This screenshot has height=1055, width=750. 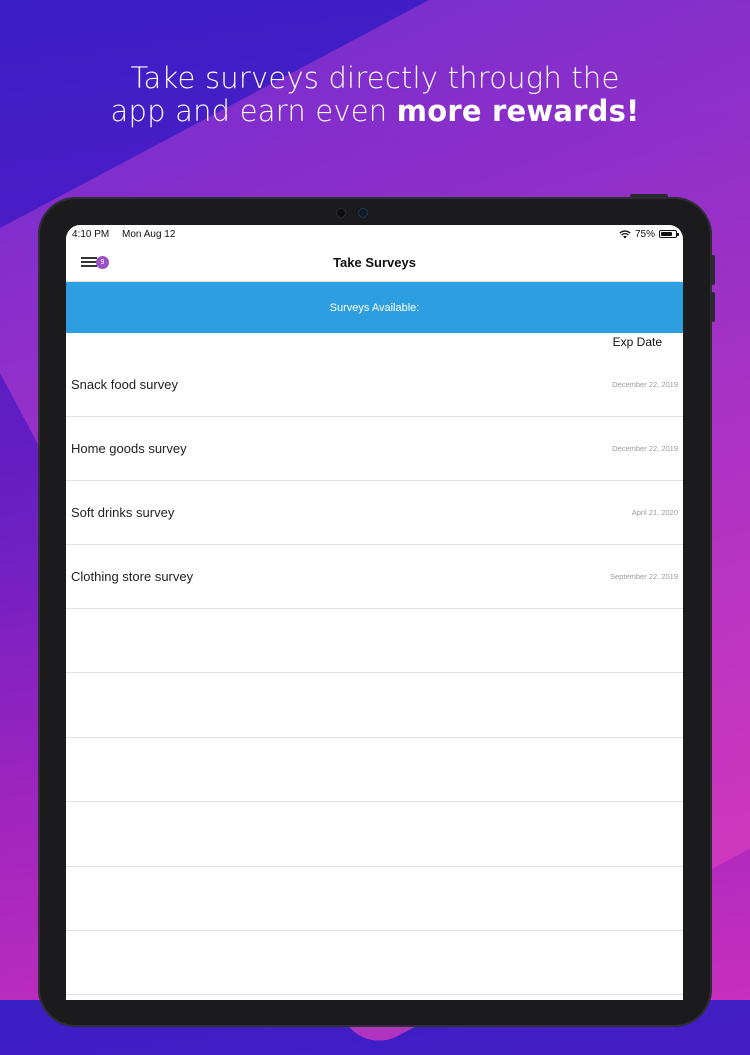 I want to click on surveys-available-banner: Surveys Available:, so click(x=374, y=307).